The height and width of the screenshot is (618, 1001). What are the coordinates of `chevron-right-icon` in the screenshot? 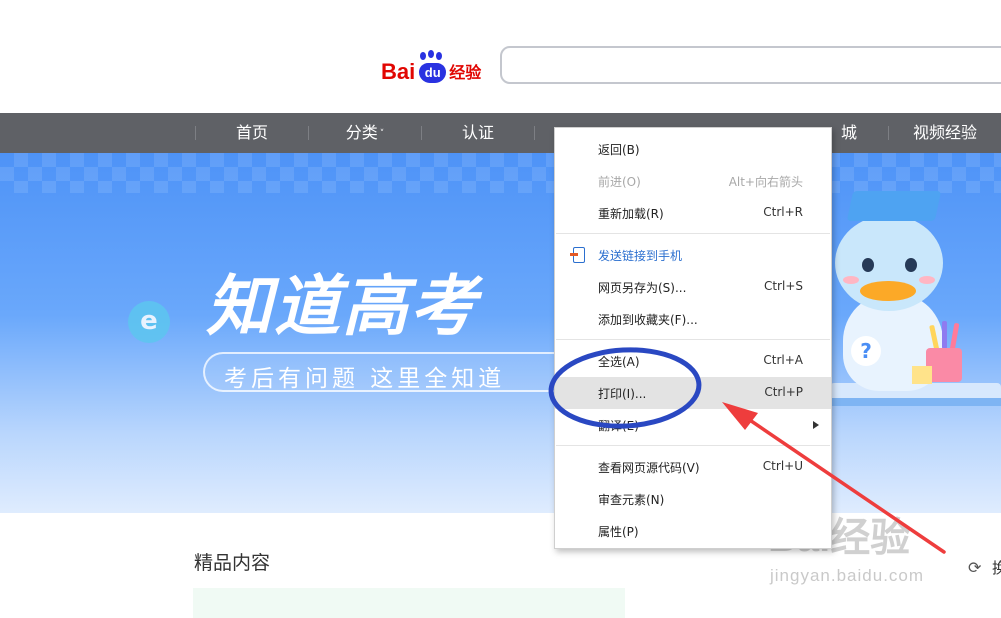 It's located at (816, 425).